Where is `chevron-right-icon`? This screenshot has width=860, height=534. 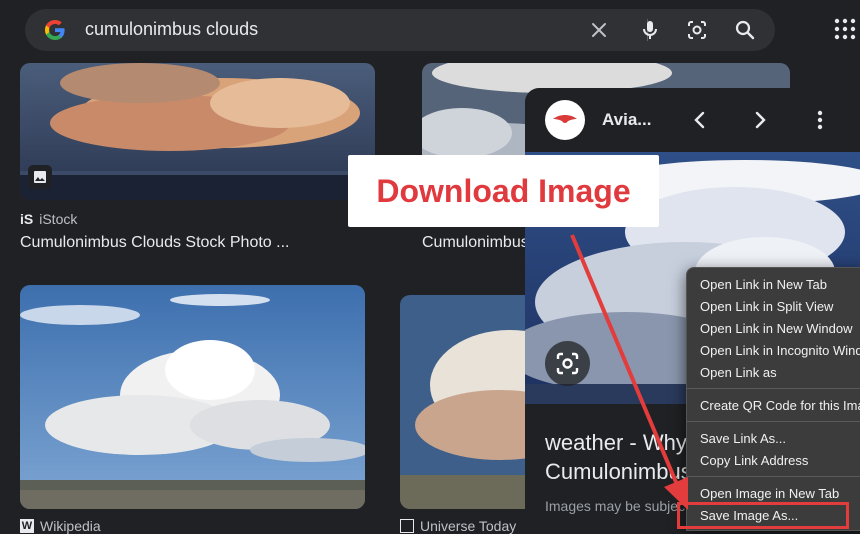 chevron-right-icon is located at coordinates (760, 120).